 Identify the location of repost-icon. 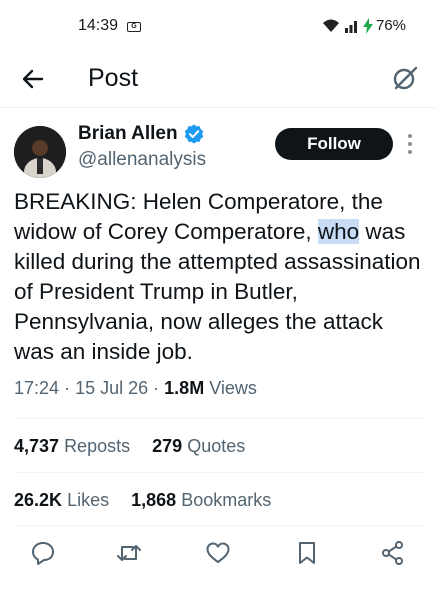
(129, 553).